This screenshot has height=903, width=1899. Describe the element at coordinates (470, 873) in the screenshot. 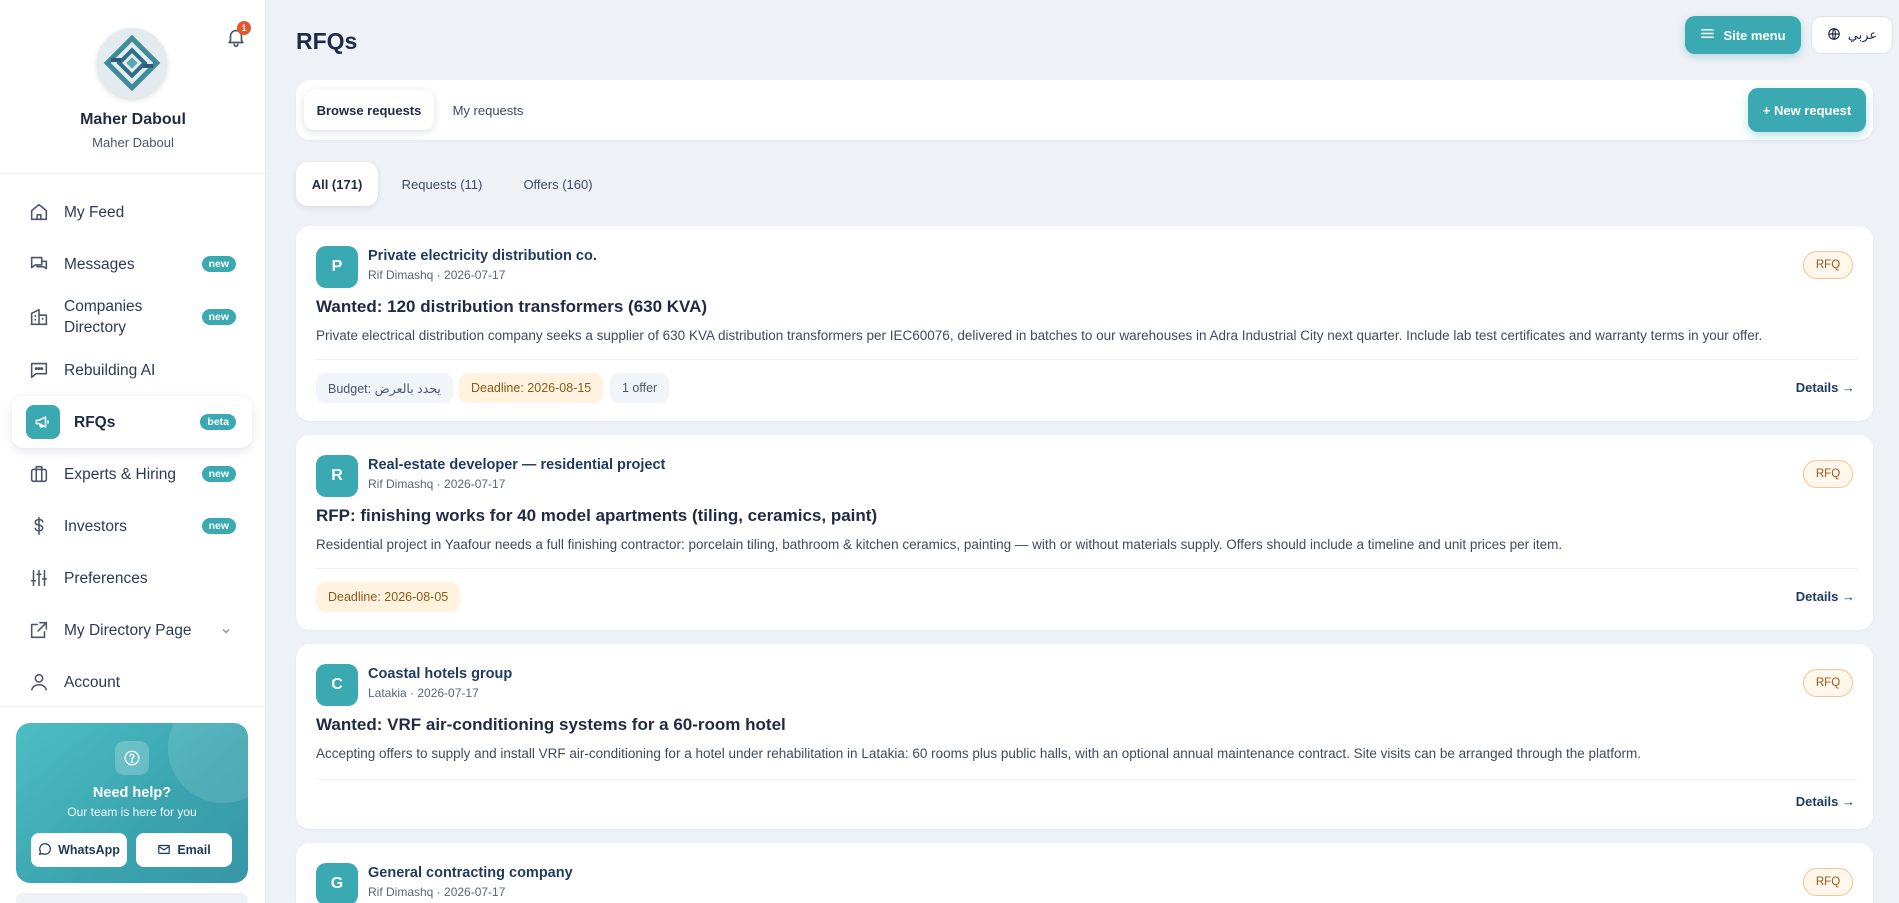

I see `org-name: General contracting company` at that location.